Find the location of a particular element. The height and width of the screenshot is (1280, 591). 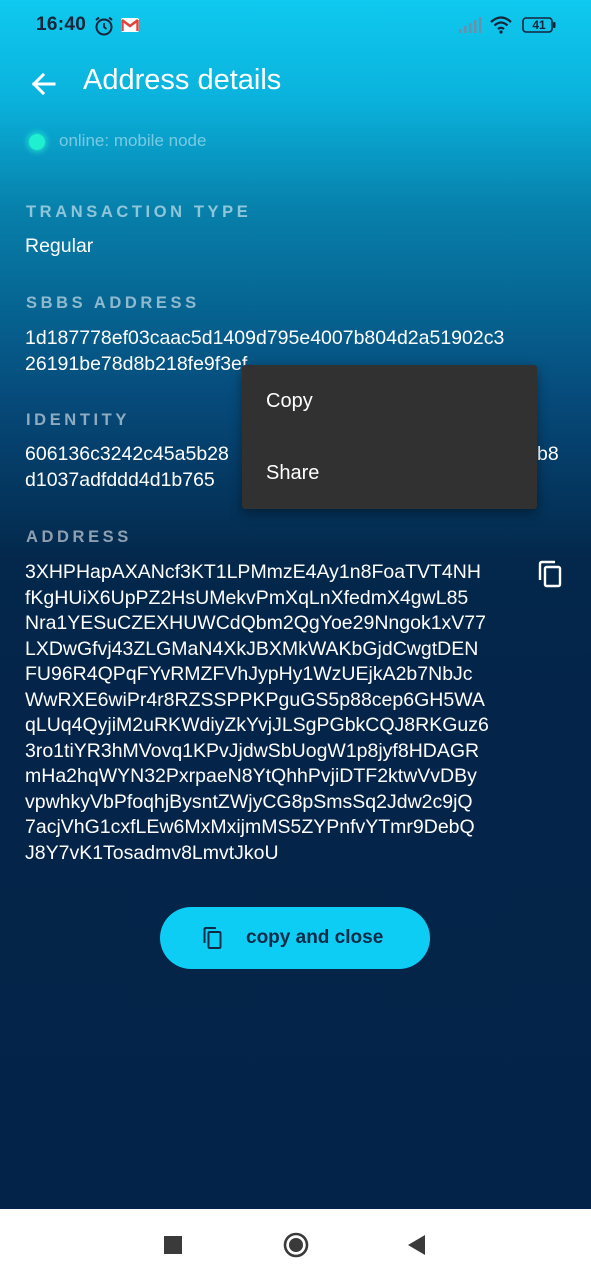

transaction-type-label: TRANSACTION TYPE is located at coordinates (139, 212).